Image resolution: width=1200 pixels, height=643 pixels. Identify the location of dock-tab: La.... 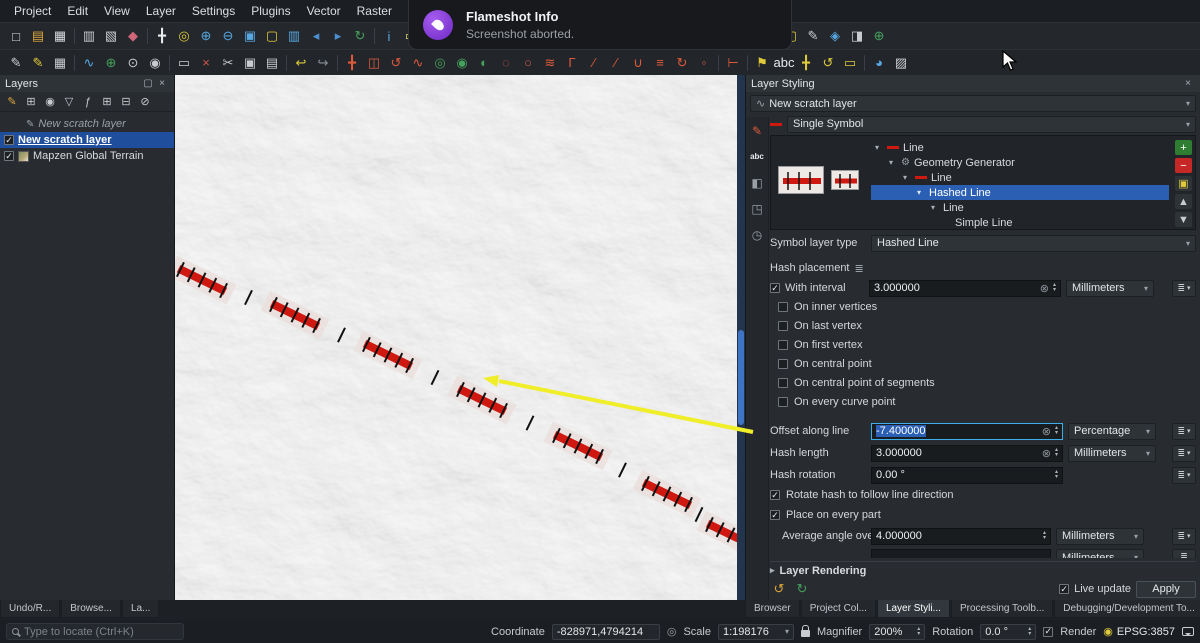
(140, 609).